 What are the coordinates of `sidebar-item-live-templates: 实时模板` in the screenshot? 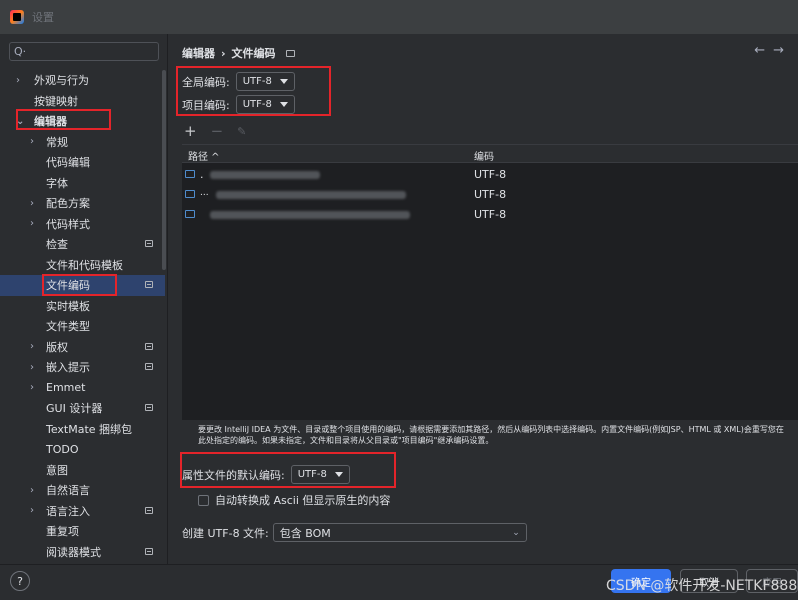 It's located at (82, 306).